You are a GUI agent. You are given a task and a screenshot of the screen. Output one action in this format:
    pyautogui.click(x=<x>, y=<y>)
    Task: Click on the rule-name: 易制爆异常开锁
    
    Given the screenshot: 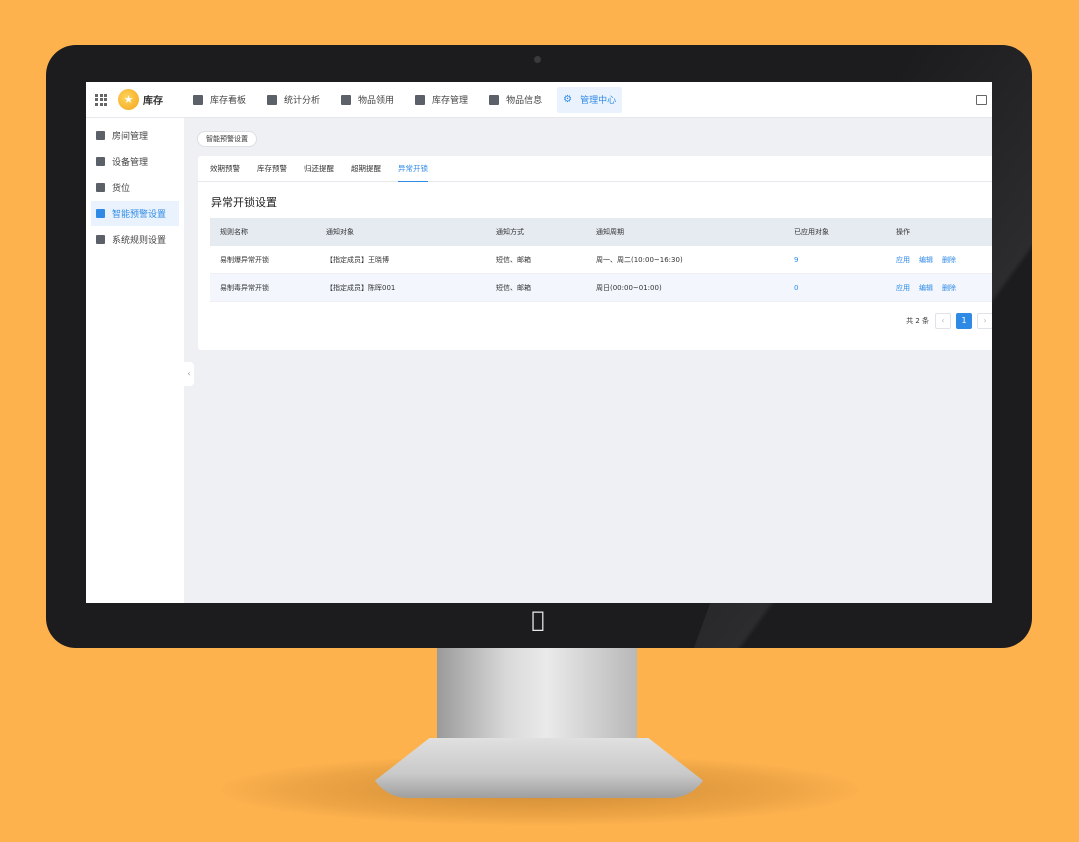 What is the action you would take?
    pyautogui.click(x=244, y=259)
    